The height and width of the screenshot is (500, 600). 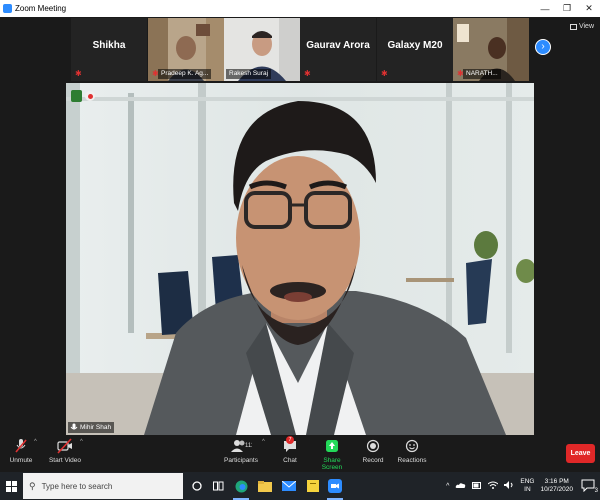 I want to click on participant-tile-gaurav: Gaurav Arora ✱, so click(x=338, y=49).